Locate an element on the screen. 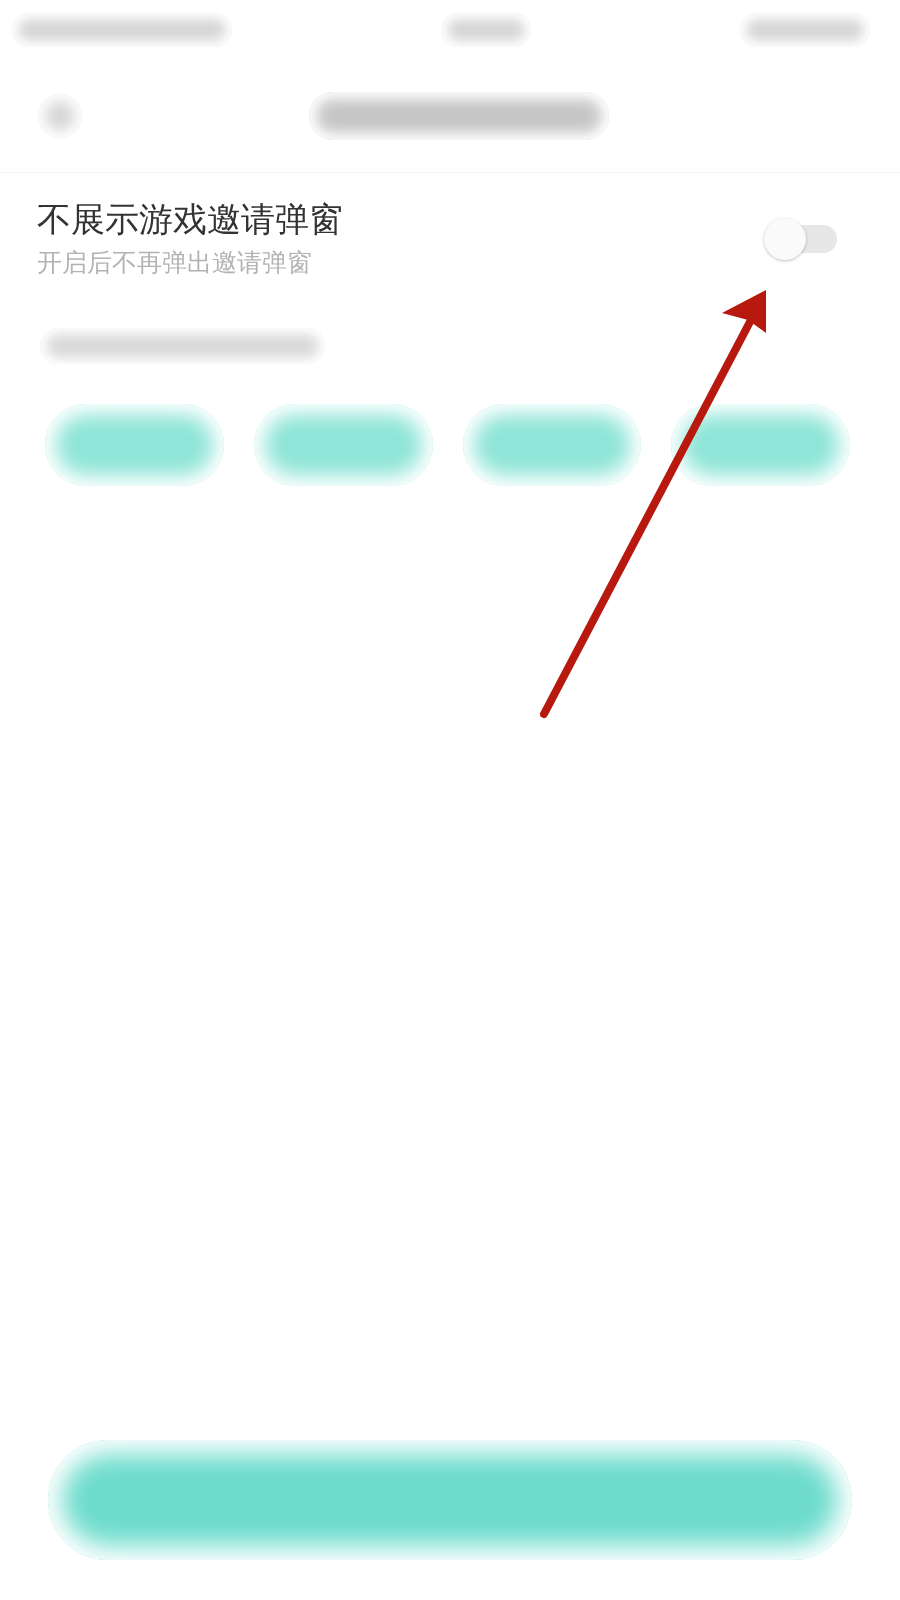 The height and width of the screenshot is (1600, 900). toggle-switch is located at coordinates (800, 239).